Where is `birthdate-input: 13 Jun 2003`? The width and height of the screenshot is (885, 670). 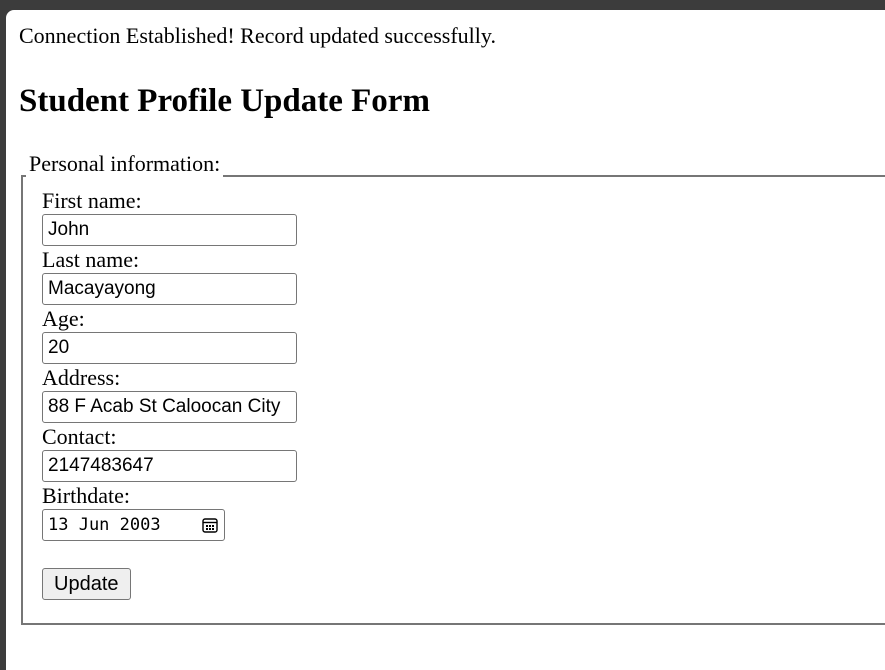
birthdate-input: 13 Jun 2003 is located at coordinates (133, 525).